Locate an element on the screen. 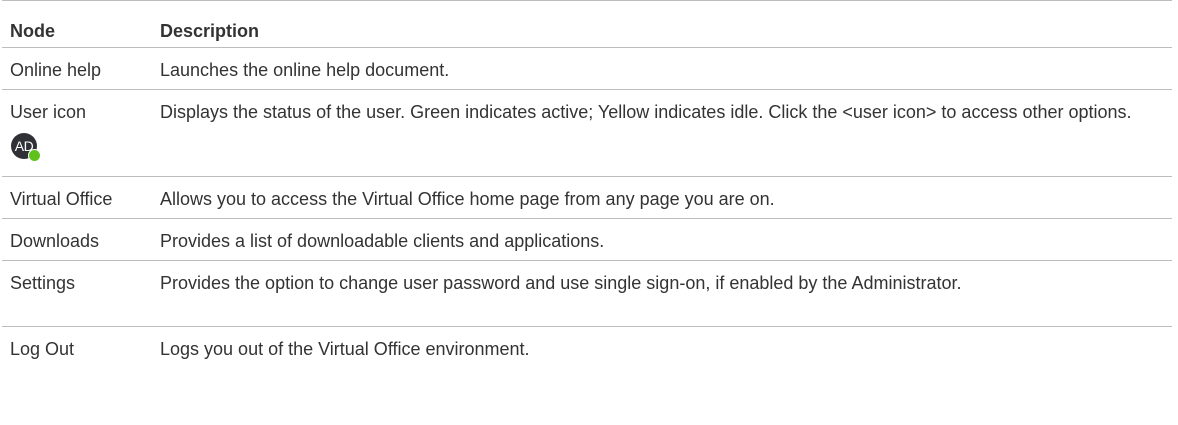  status-dot-icon is located at coordinates (34, 155).